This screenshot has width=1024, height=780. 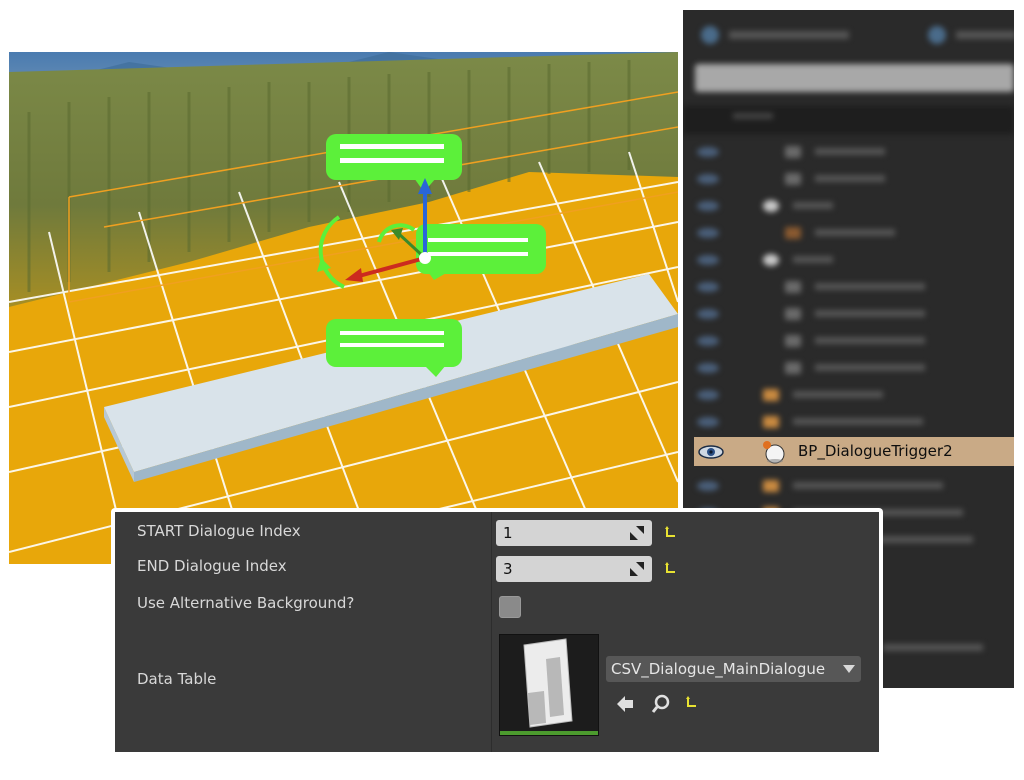 I want to click on outliner-selected-label: BP_DialogueTrigger2, so click(x=875, y=451).